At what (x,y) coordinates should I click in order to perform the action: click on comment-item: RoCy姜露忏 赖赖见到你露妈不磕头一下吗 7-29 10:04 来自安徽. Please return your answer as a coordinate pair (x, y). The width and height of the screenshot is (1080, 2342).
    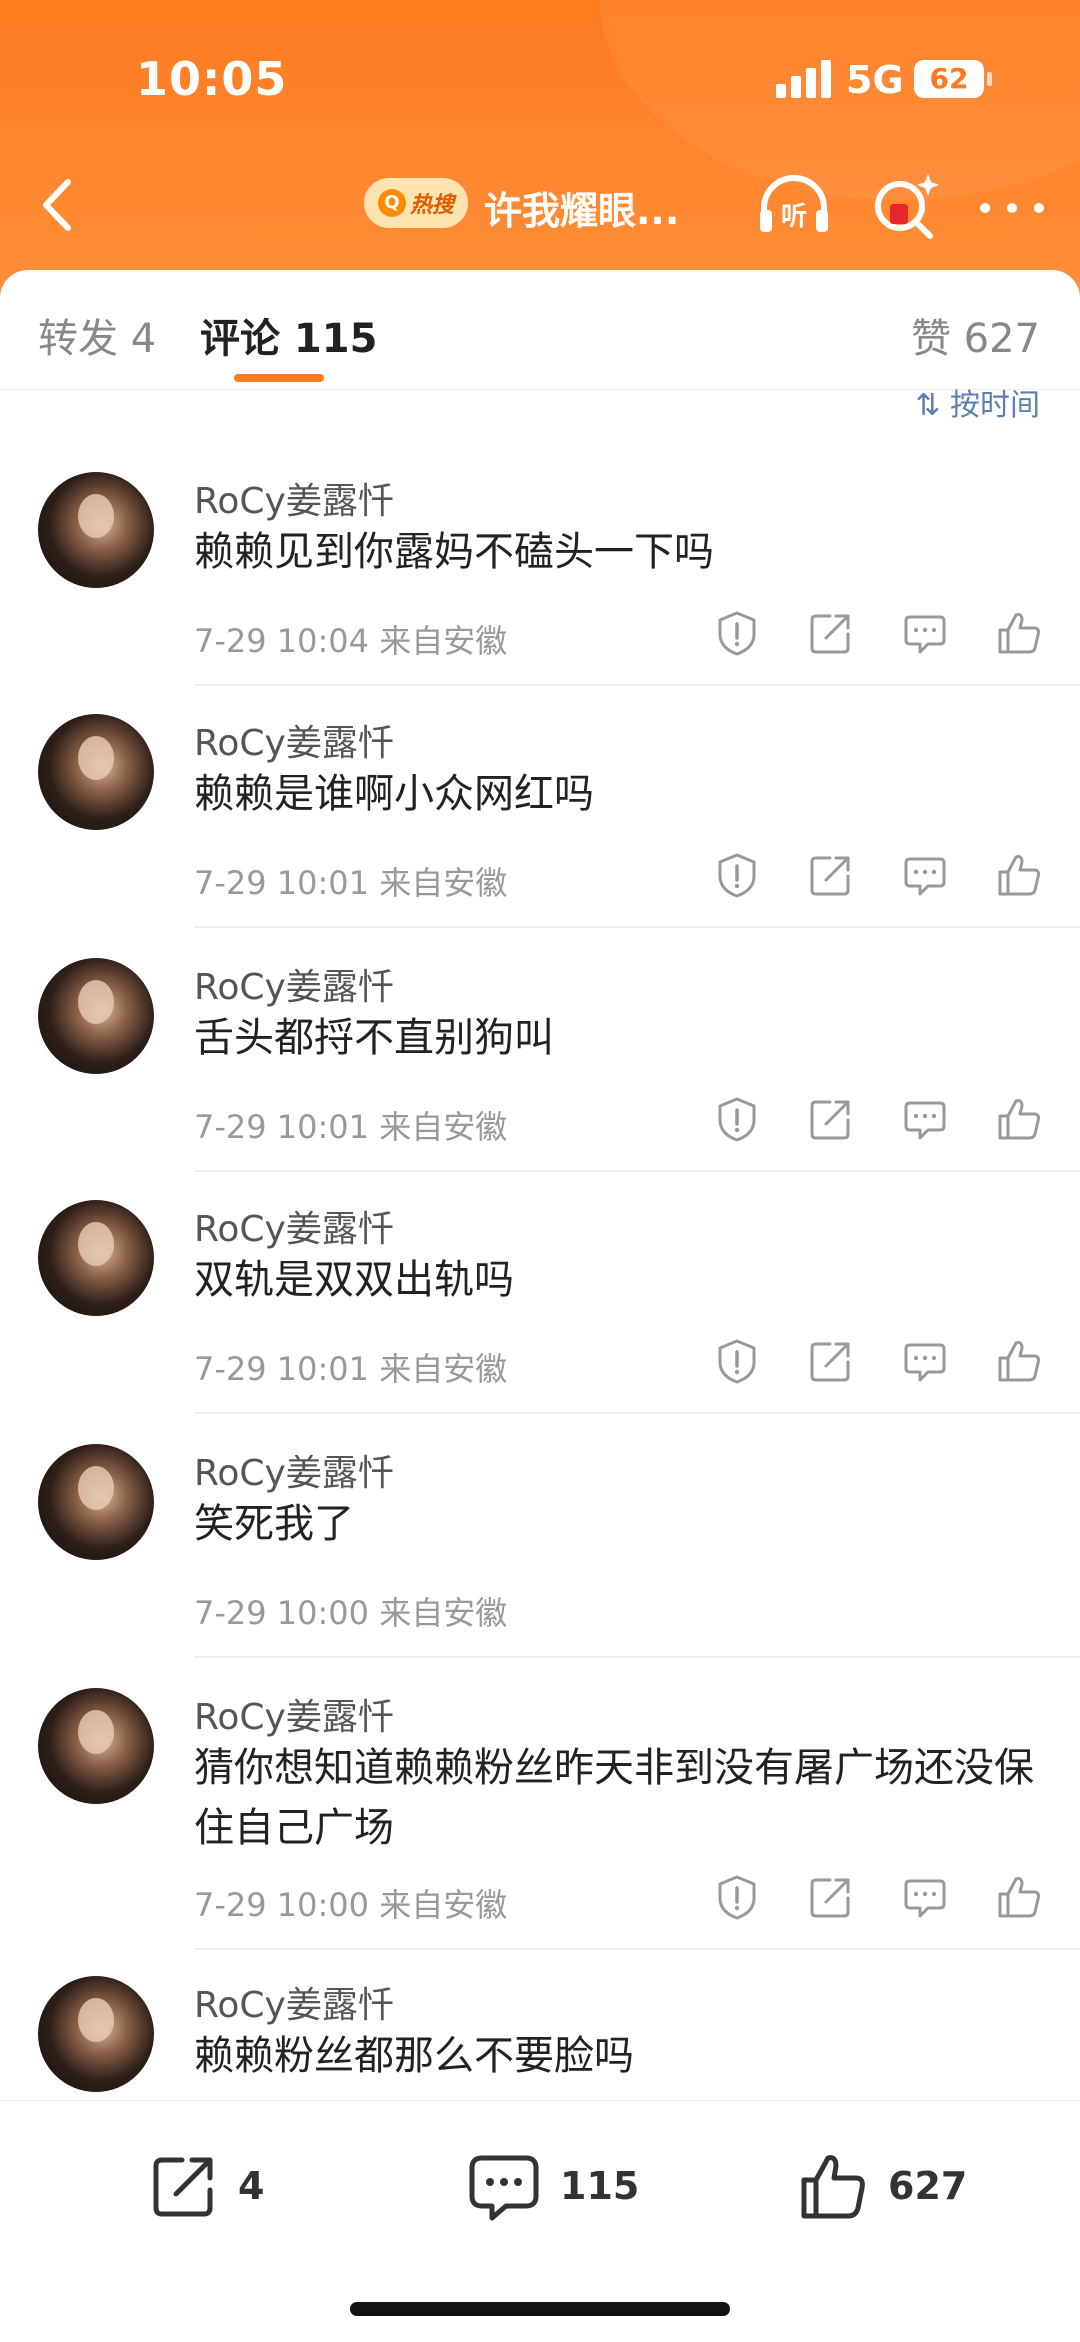
    Looking at the image, I should click on (540, 559).